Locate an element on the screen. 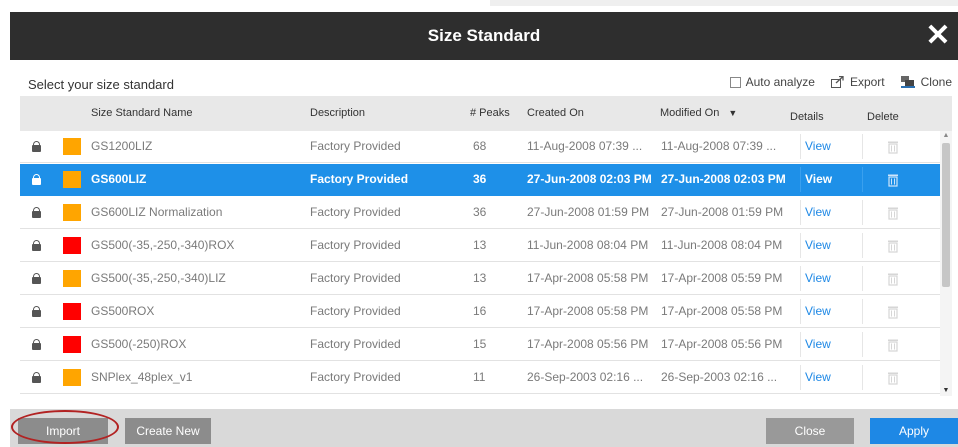 The width and height of the screenshot is (958, 447). clone-icon is located at coordinates (907, 82).